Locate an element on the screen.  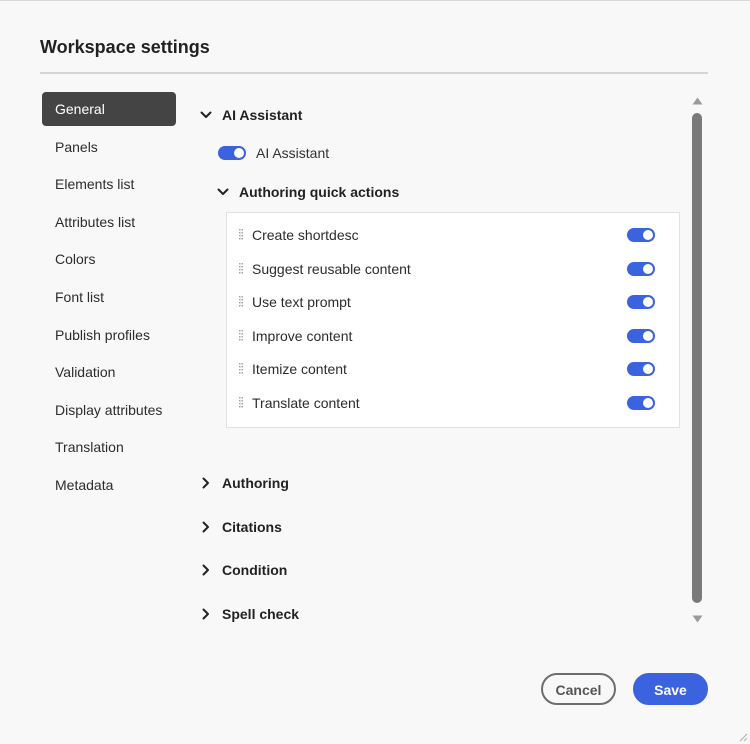
section-ai-assistant-header: AI Assistant is located at coordinates (249, 115).